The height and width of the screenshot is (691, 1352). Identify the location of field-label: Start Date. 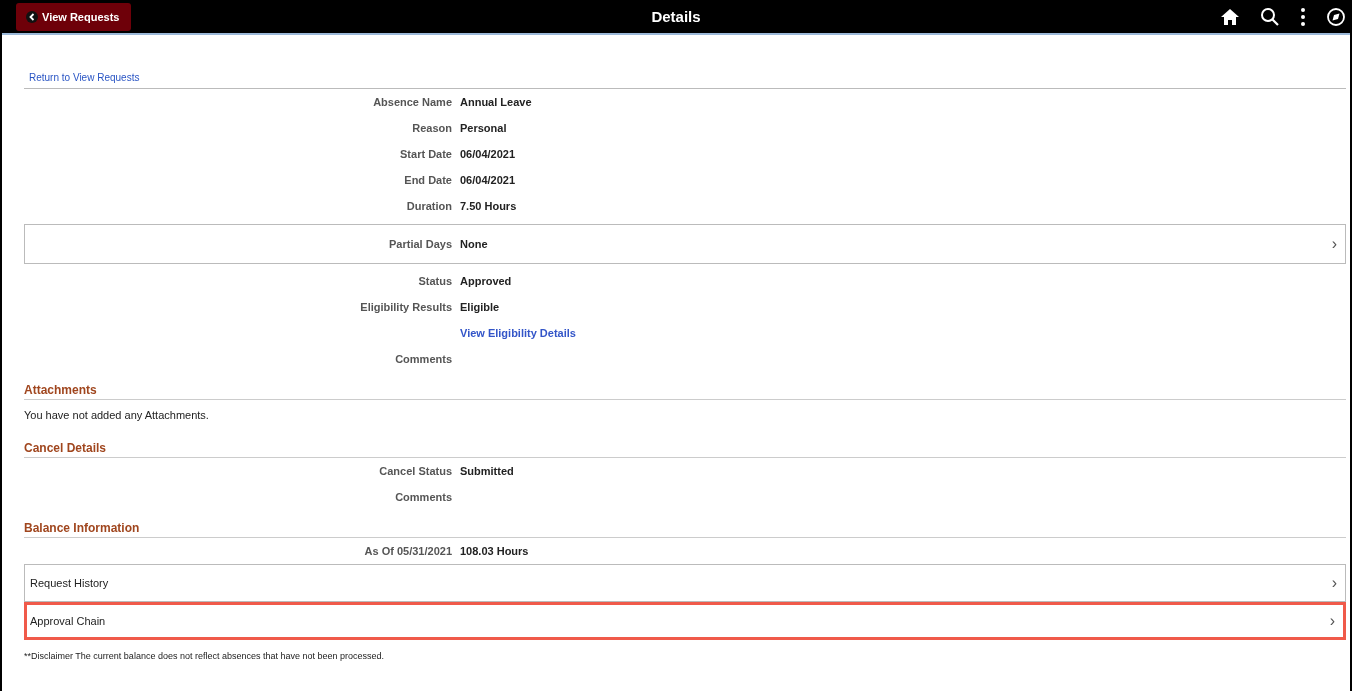
(426, 154).